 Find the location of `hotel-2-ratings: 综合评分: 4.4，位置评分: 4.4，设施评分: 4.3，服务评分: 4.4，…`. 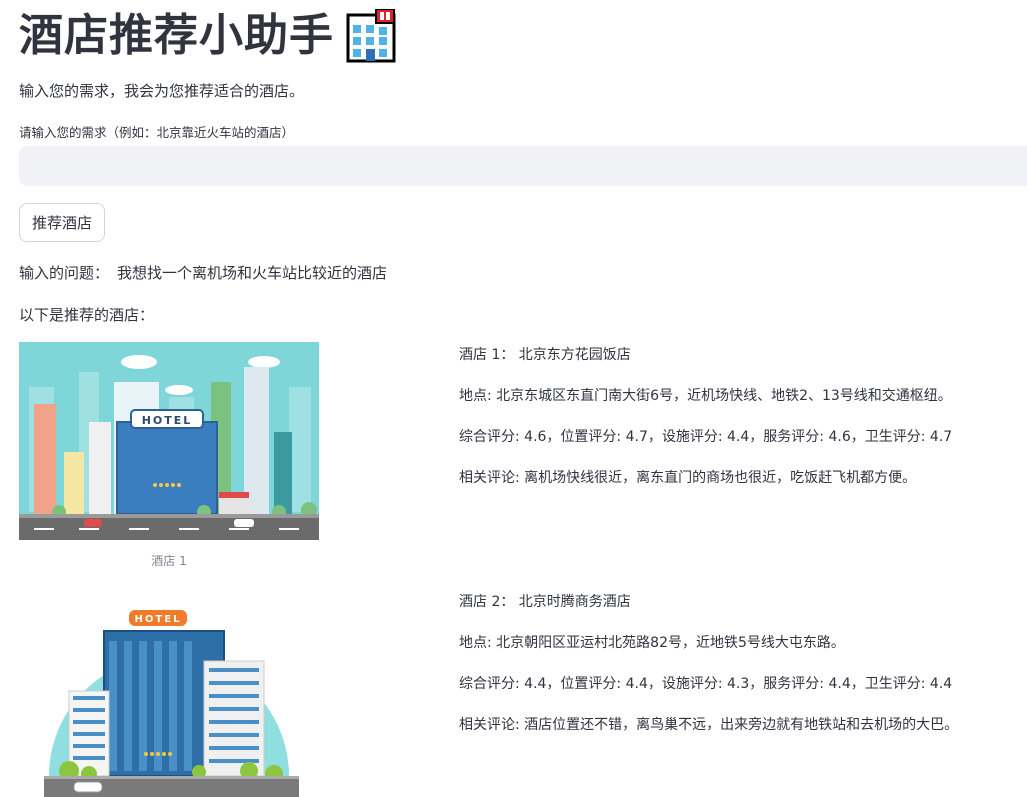

hotel-2-ratings: 综合评分: 4.4，位置评分: 4.4，设施评分: 4.3，服务评分: 4.4，… is located at coordinates (706, 684).